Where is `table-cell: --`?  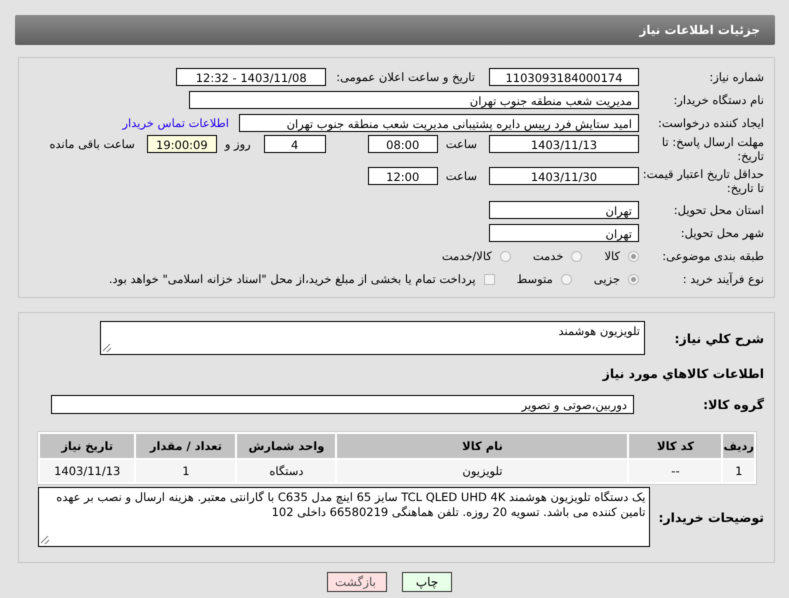 table-cell: -- is located at coordinates (675, 471).